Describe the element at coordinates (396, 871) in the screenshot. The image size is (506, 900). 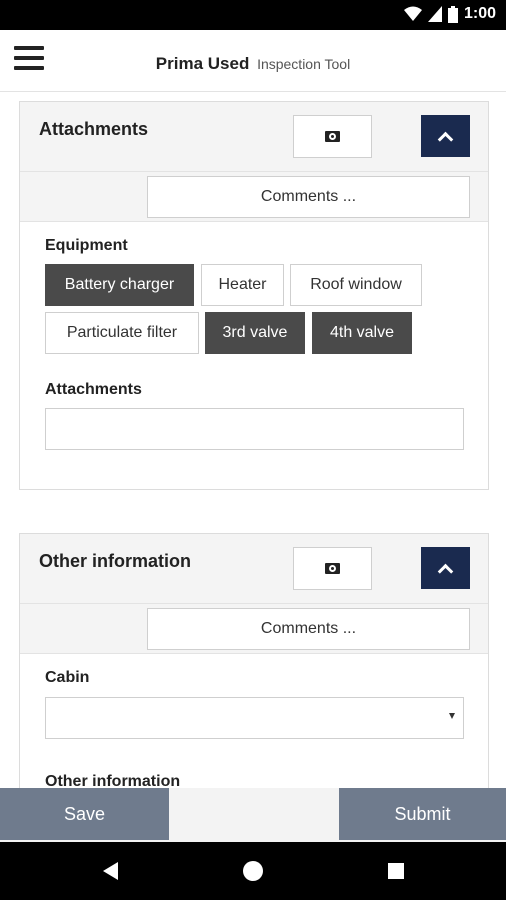
I see `recent-apps-icon` at that location.